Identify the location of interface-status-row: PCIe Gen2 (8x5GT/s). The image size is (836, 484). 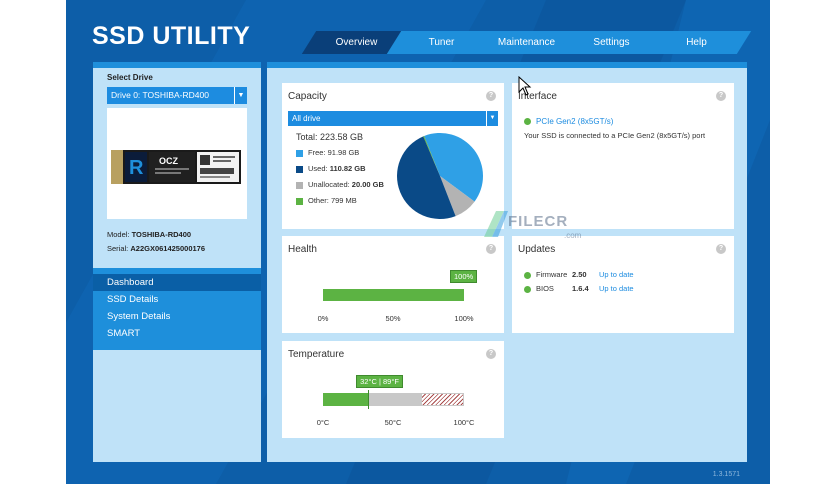
(568, 121).